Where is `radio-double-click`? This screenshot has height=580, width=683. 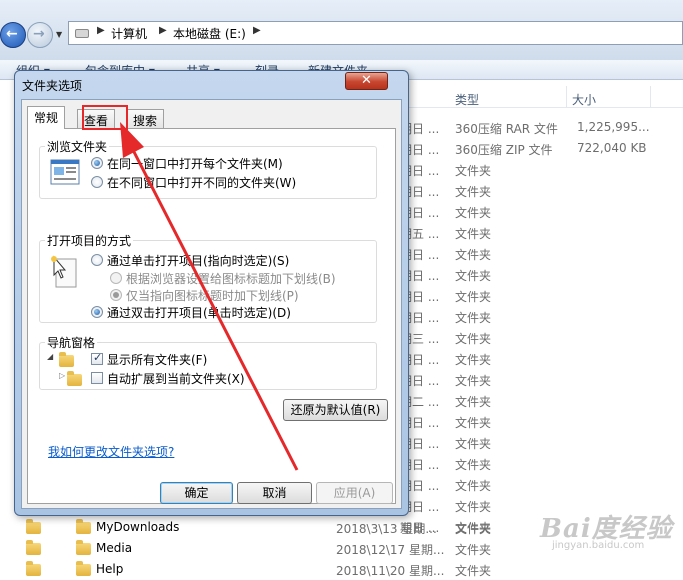 radio-double-click is located at coordinates (97, 312).